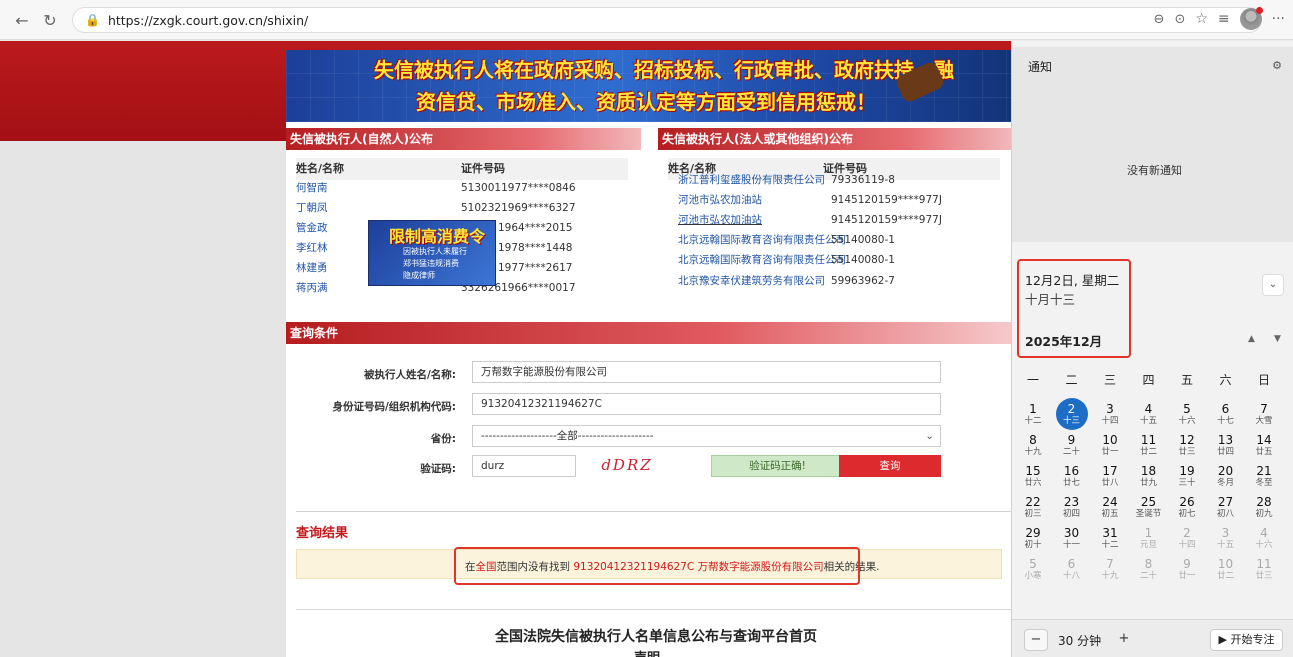 This screenshot has width=1293, height=657. Describe the element at coordinates (647, 652) in the screenshot. I see `footer-subtitle: 声明` at that location.